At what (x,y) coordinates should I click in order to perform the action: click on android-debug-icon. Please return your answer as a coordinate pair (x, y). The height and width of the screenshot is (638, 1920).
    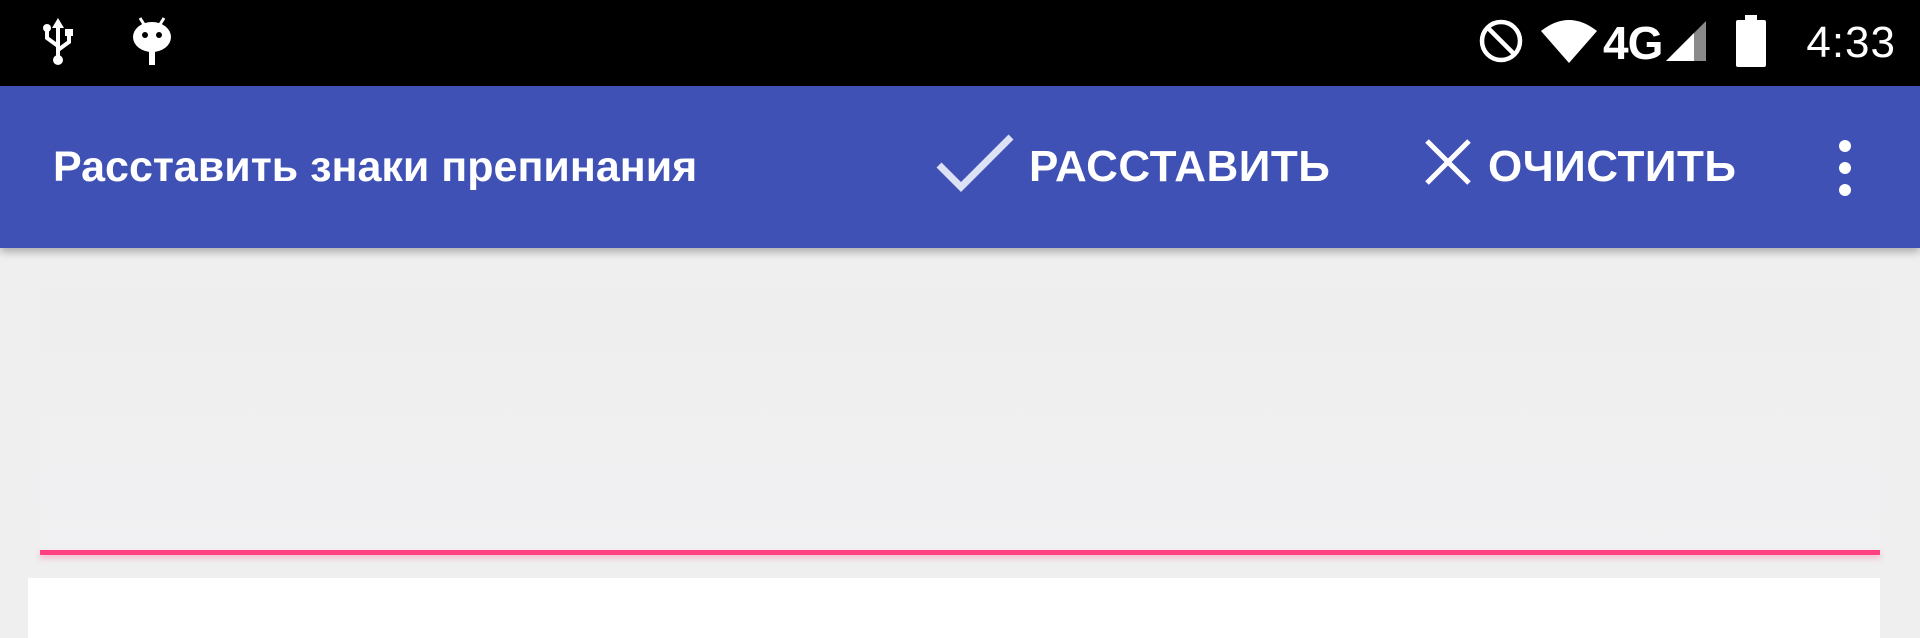
    Looking at the image, I should click on (152, 43).